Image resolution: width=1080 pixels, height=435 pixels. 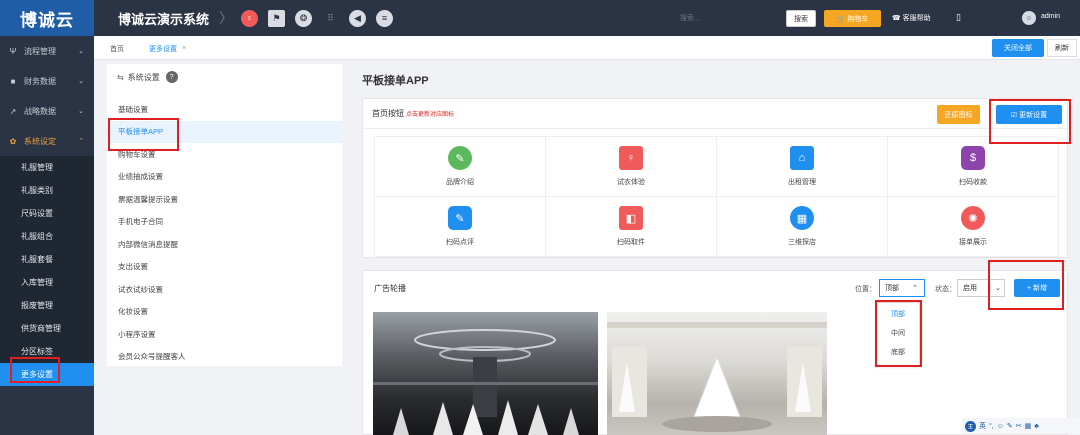 I want to click on sidebar-subitem-zone: 分区标签, so click(x=47, y=351).